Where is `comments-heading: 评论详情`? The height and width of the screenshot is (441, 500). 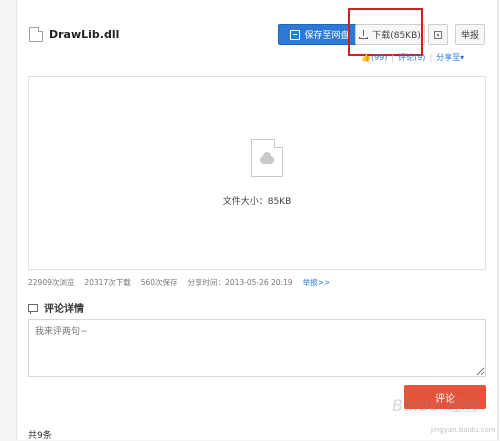
comments-heading: 评论详情 is located at coordinates (56, 307).